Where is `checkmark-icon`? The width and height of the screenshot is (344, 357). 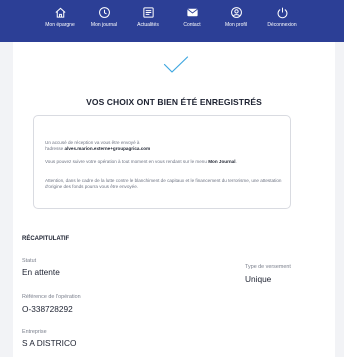 checkmark-icon is located at coordinates (176, 64).